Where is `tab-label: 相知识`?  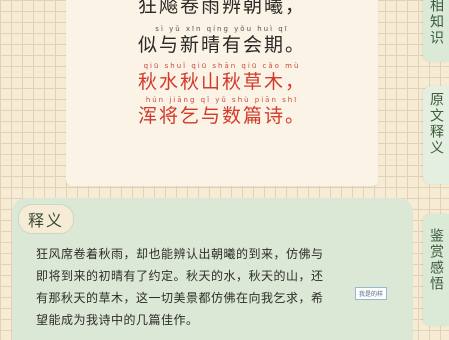
tab-label: 相知识 is located at coordinates (436, 23).